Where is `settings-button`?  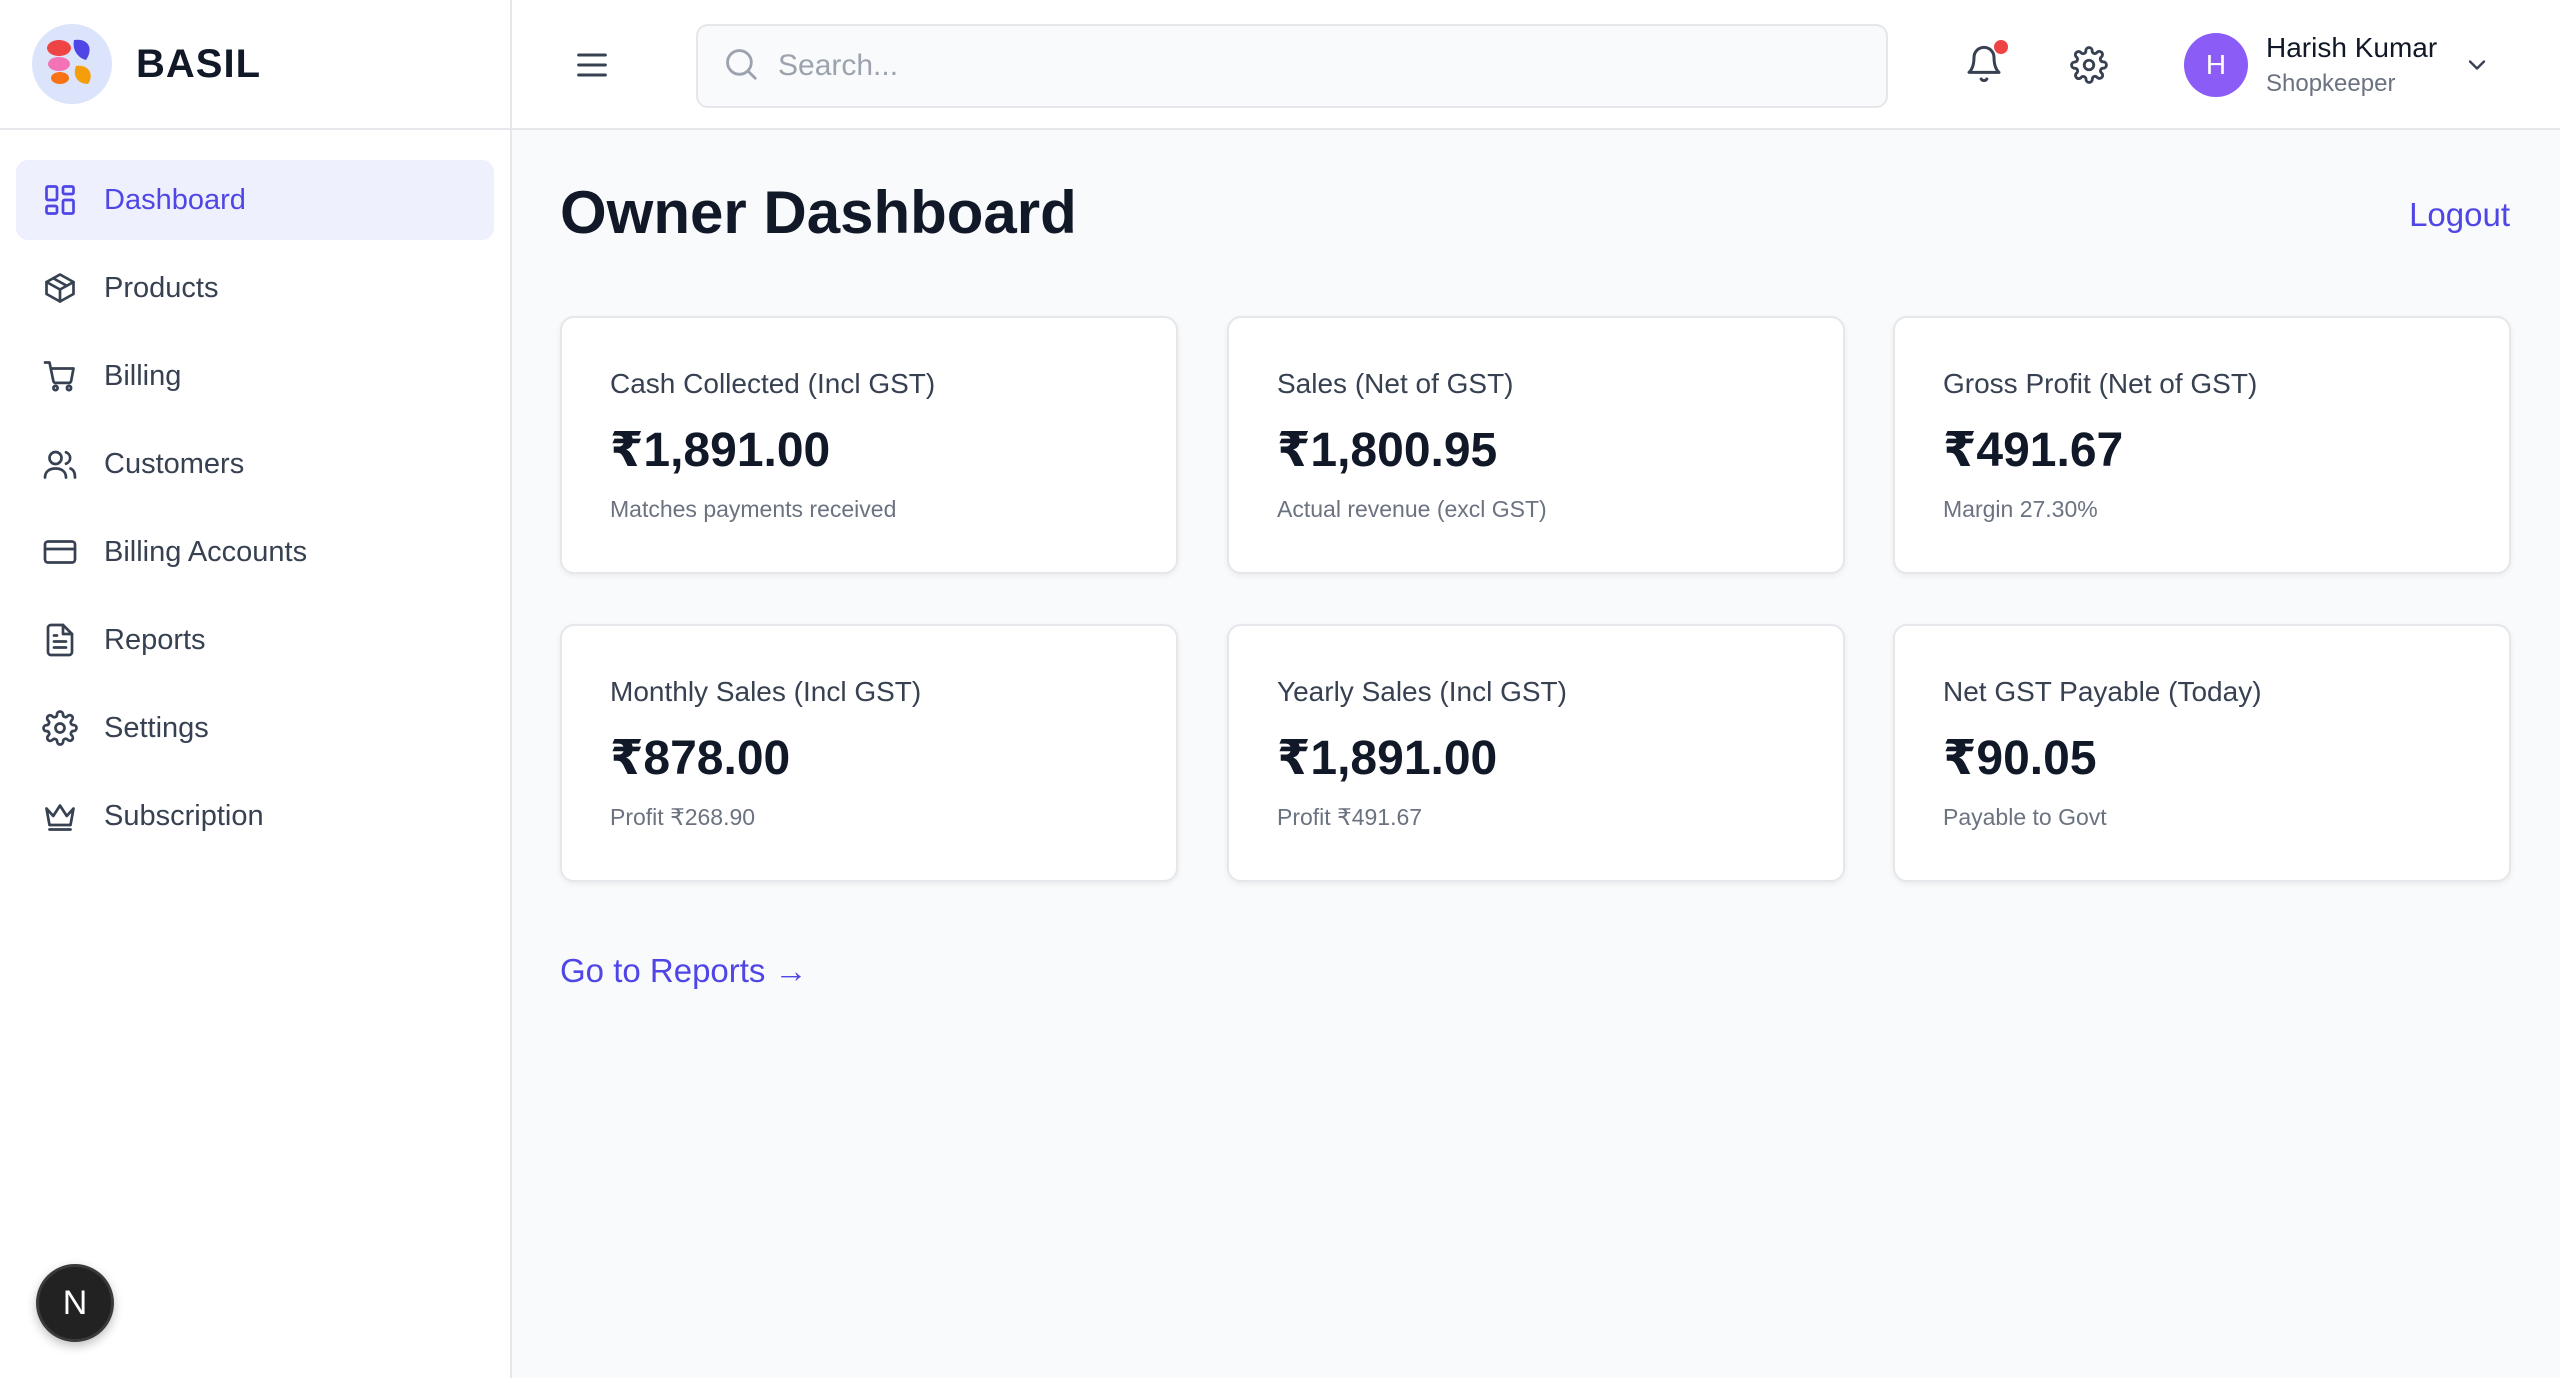 settings-button is located at coordinates (2090, 66).